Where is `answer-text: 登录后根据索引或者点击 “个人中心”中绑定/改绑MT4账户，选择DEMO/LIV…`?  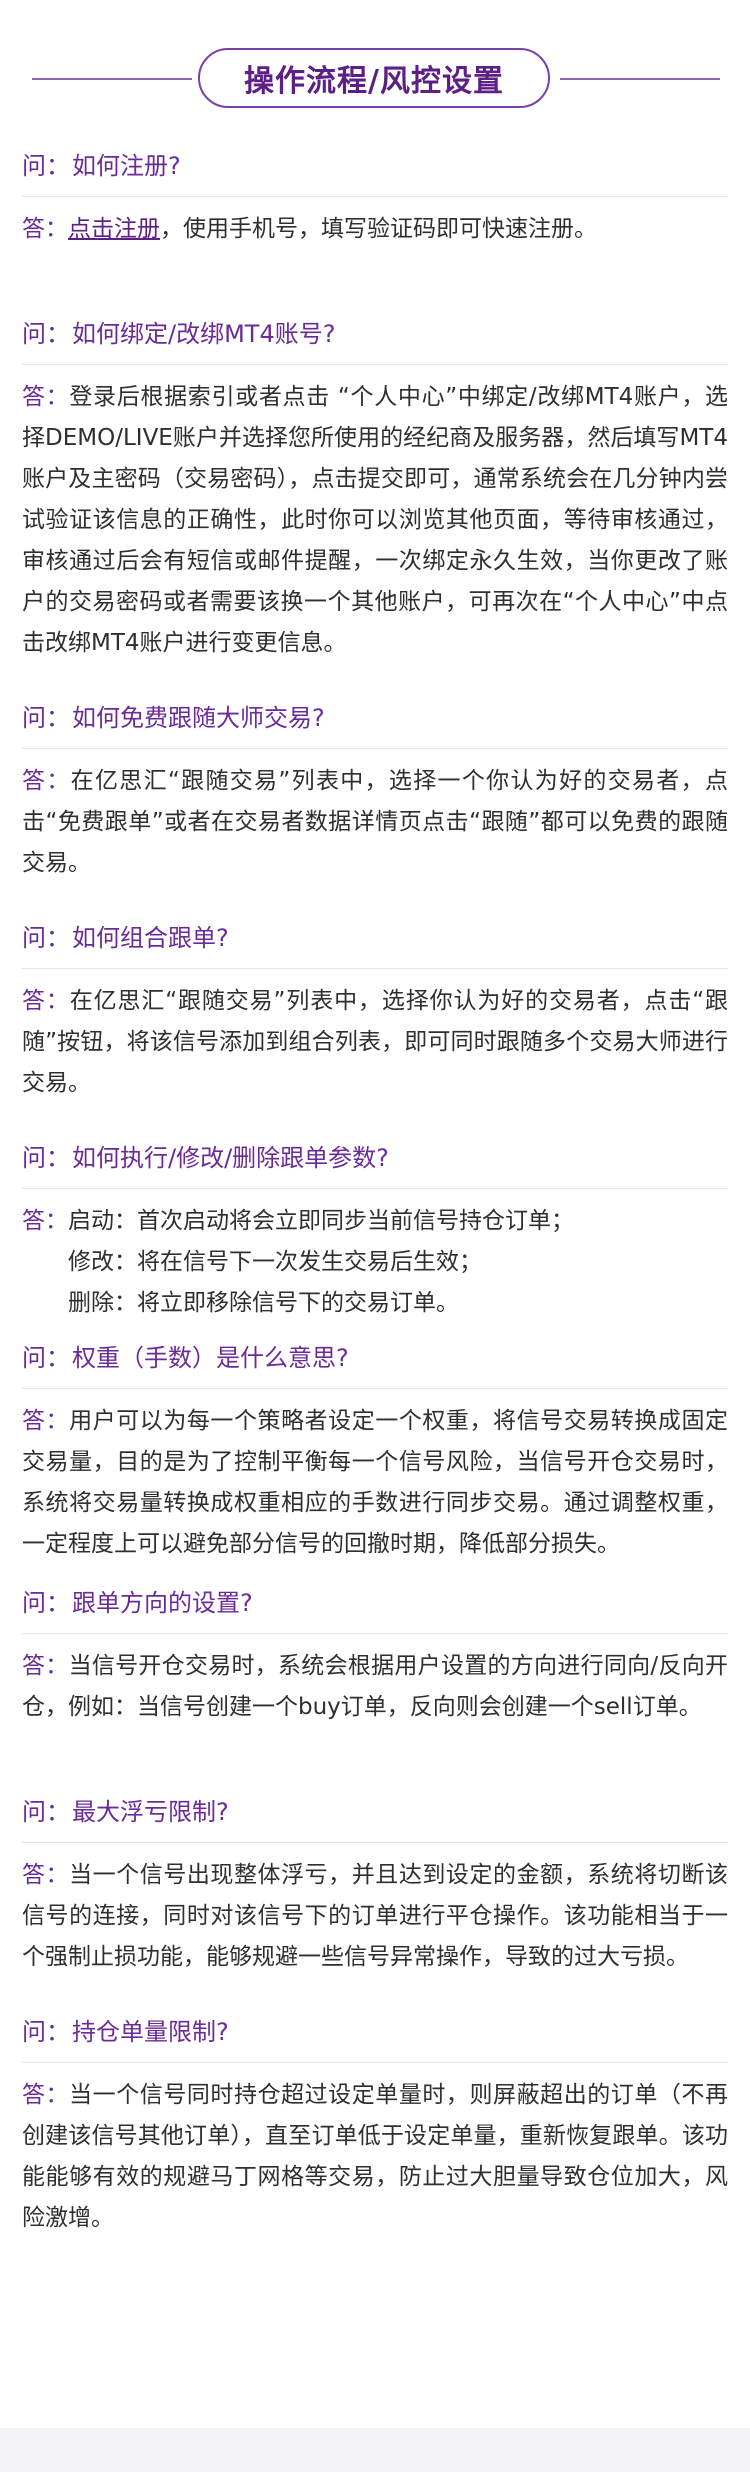
answer-text: 登录后根据索引或者点击 “个人中心”中绑定/改绑MT4账户，选择DEMO/LIV… is located at coordinates (375, 520).